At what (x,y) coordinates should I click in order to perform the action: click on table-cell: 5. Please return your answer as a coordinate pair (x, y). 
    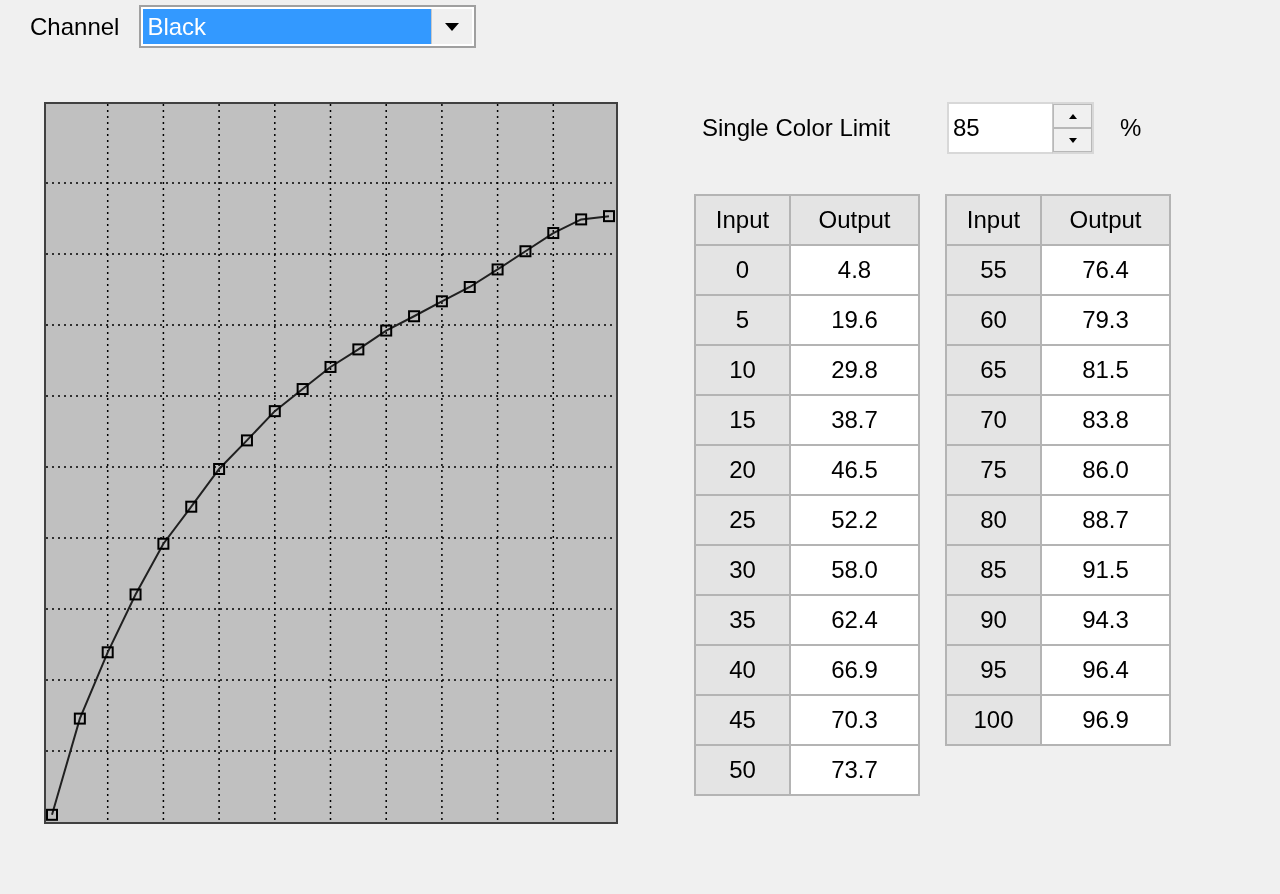
    Looking at the image, I should click on (742, 320).